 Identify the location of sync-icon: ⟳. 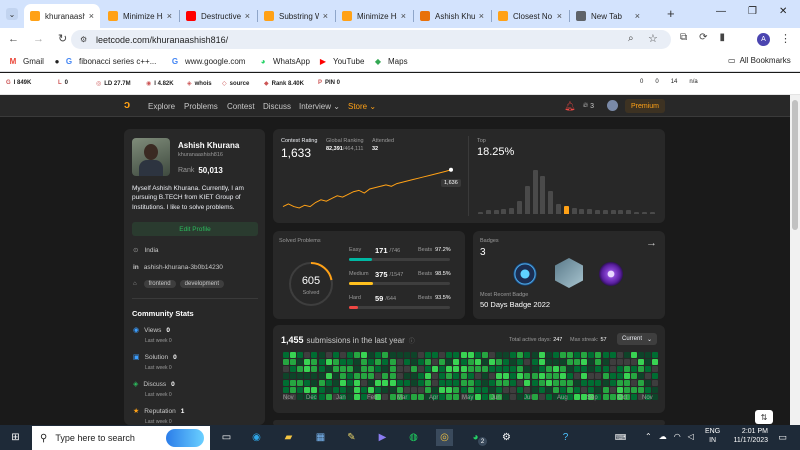
(703, 37).